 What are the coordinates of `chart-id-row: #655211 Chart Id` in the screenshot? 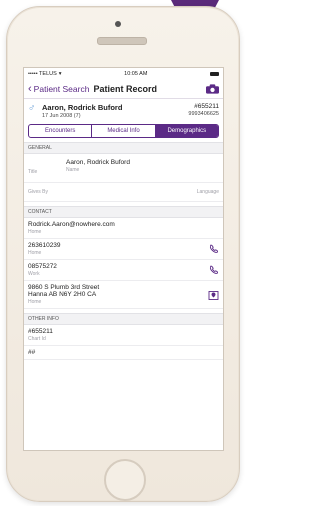 It's located at (123, 335).